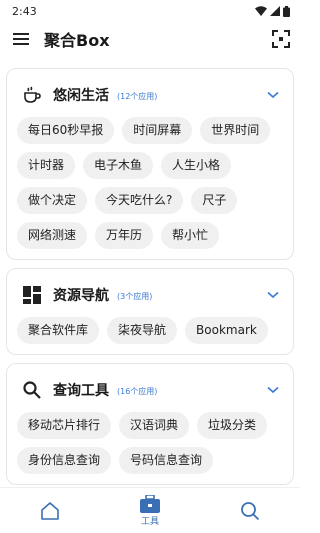  What do you see at coordinates (149, 521) in the screenshot?
I see `nav-tools-label: 工具` at bounding box center [149, 521].